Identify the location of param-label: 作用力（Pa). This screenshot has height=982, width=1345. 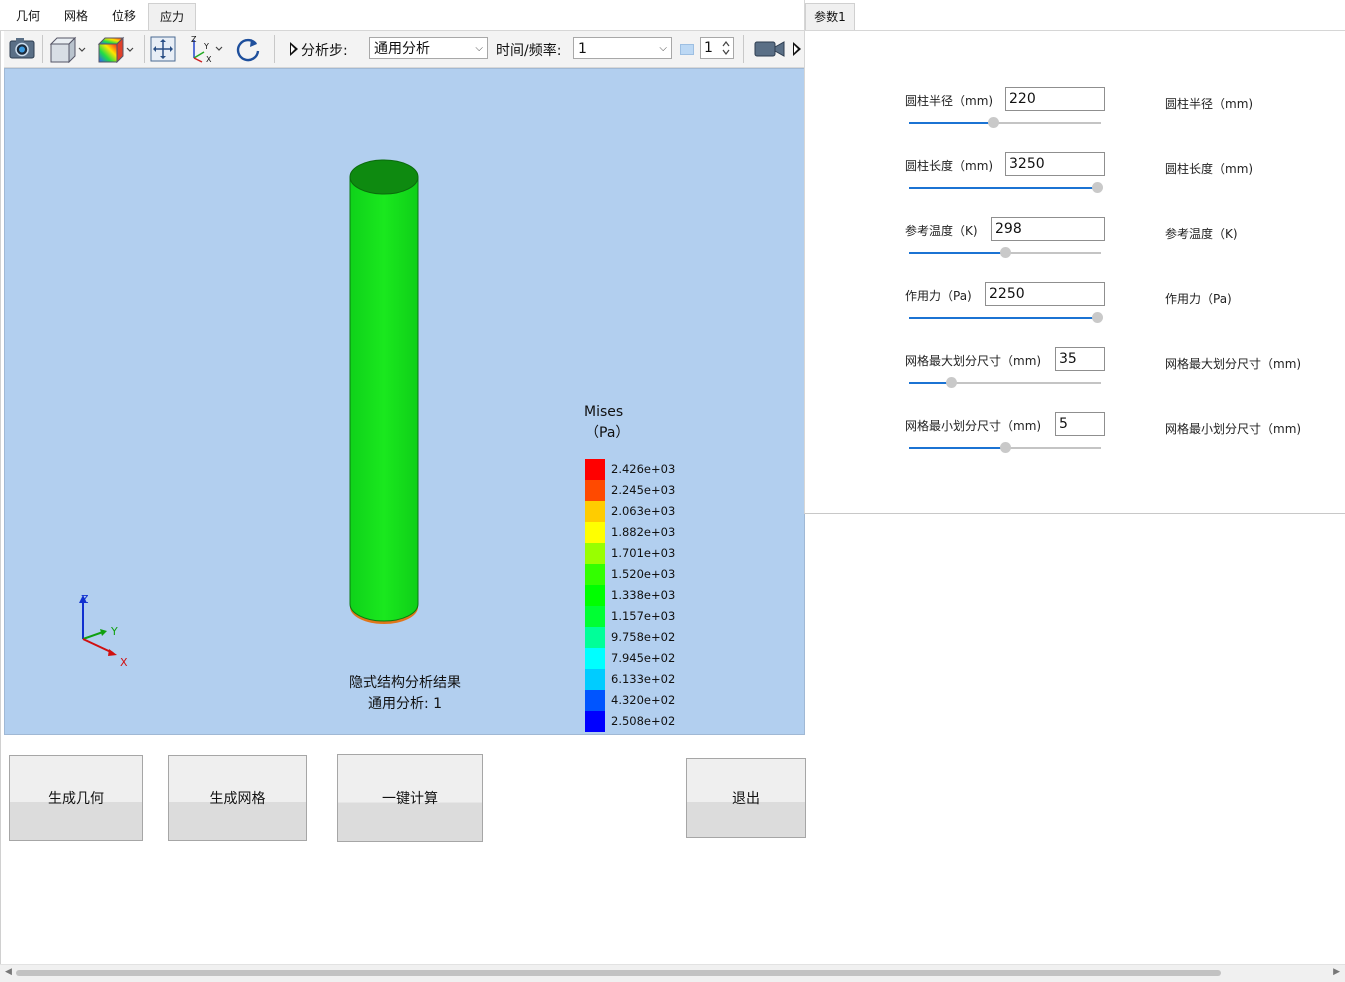
(938, 296).